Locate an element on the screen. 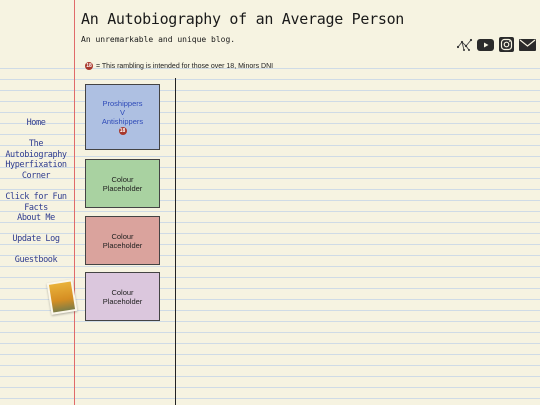 This screenshot has height=405, width=540. nav-item-guestbook: Guestbook is located at coordinates (36, 265).